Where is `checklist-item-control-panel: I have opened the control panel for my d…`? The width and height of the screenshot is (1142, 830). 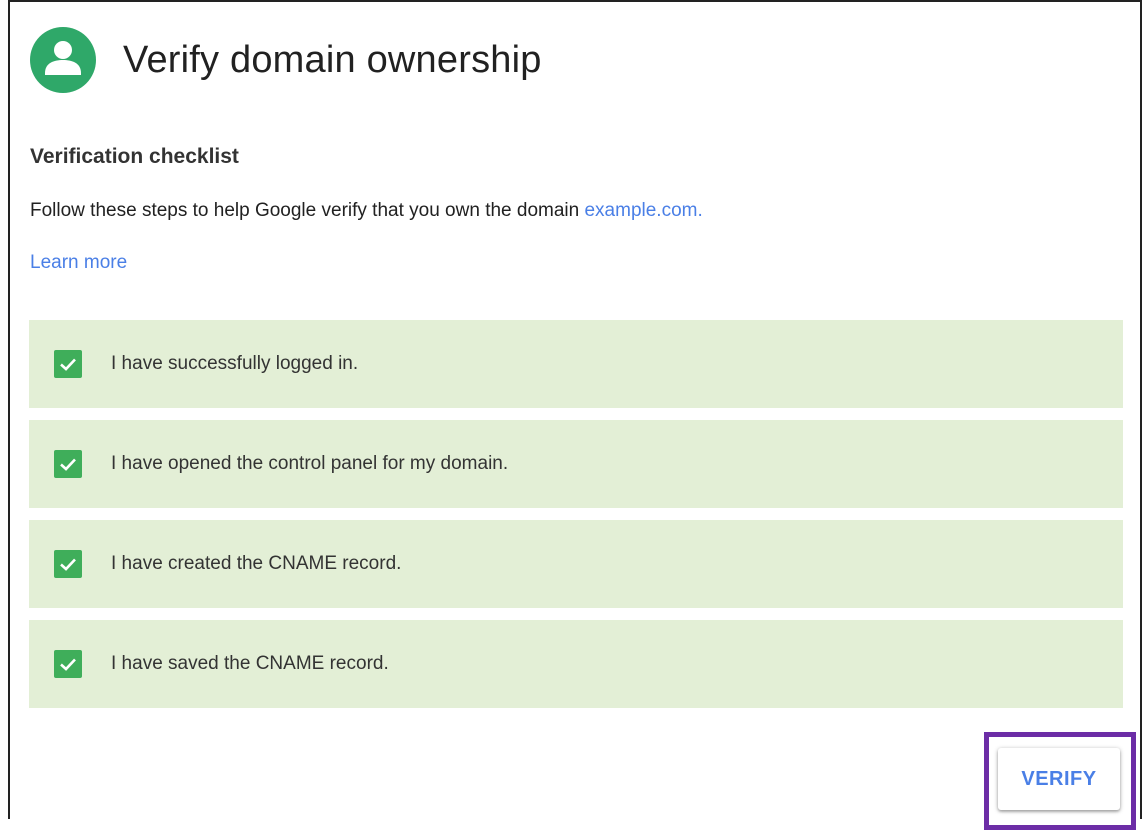 checklist-item-control-panel: I have opened the control panel for my d… is located at coordinates (576, 464).